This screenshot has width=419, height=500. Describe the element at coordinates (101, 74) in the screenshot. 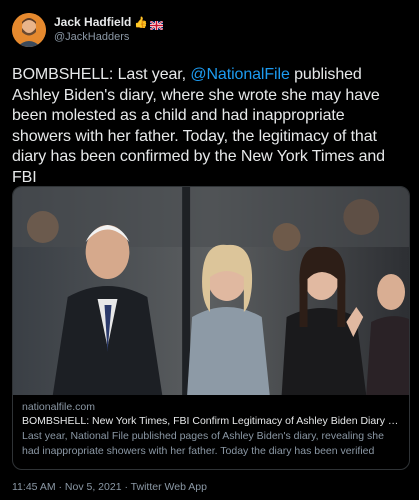

I see `tweet-text-before: BOMBSHELL: Last year,` at that location.